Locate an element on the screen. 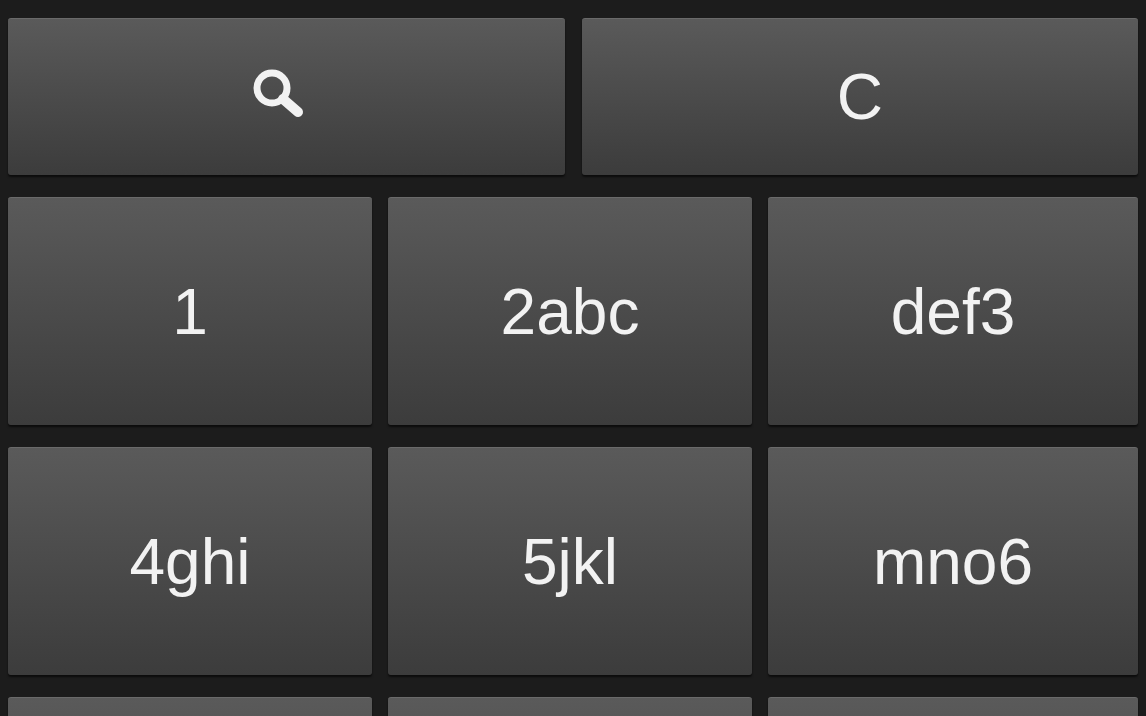 The width and height of the screenshot is (1146, 716). dial-key: mno6 is located at coordinates (953, 561).